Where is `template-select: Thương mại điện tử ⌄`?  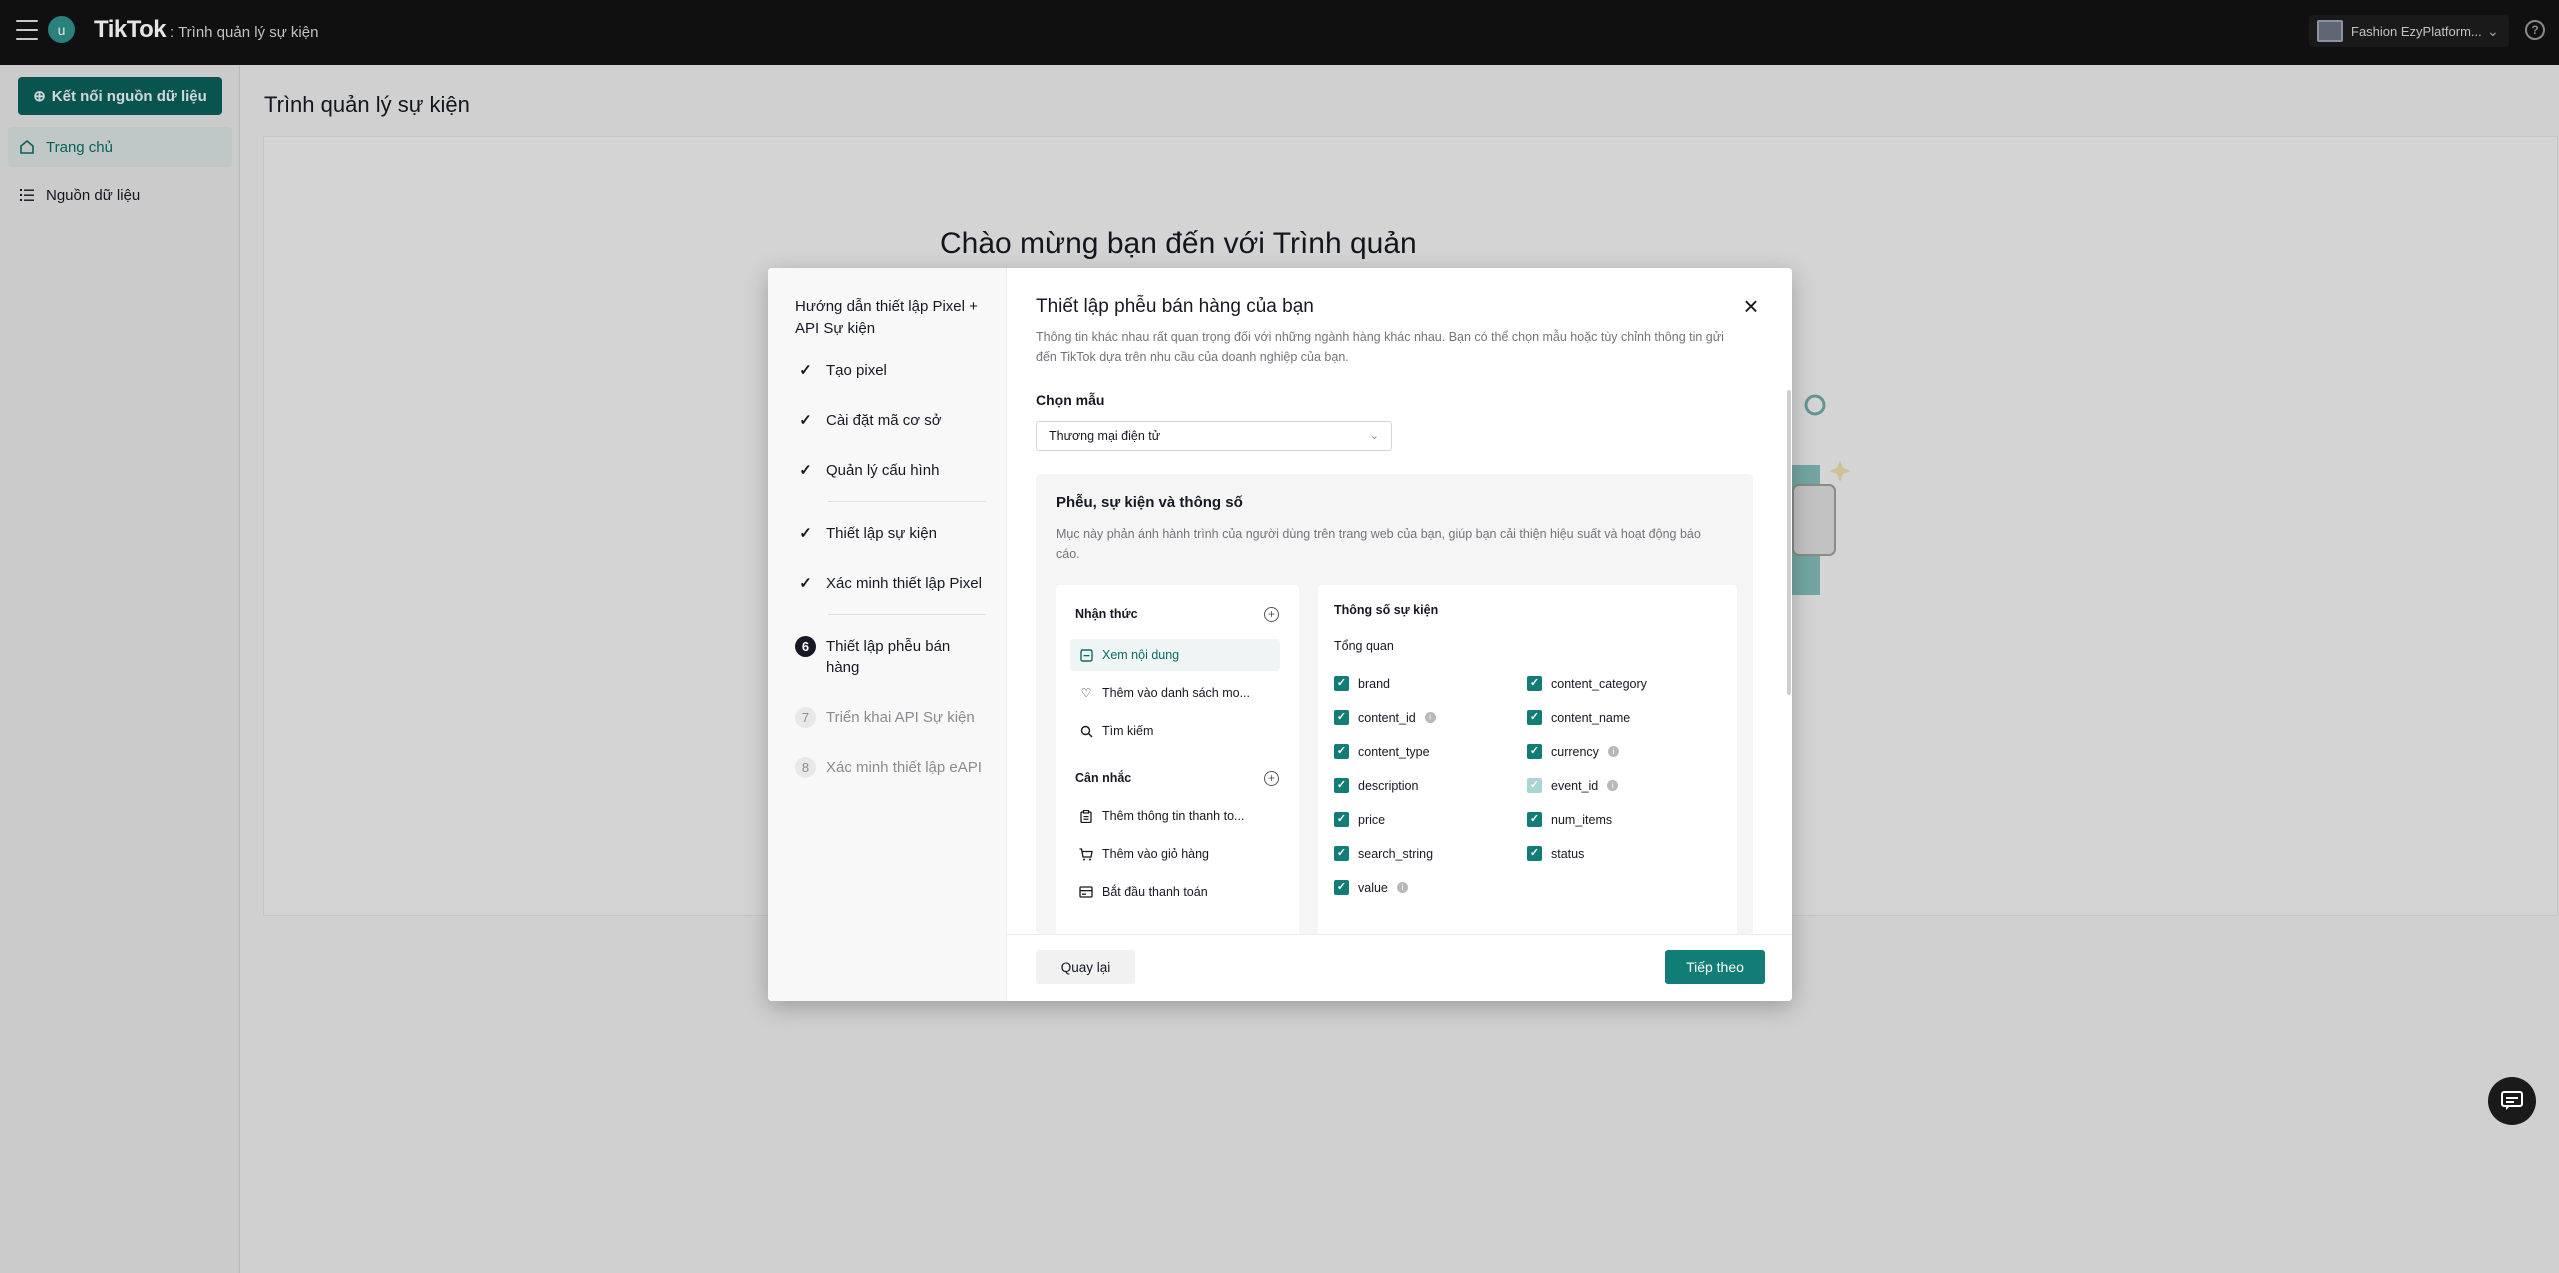 template-select: Thương mại điện tử ⌄ is located at coordinates (1214, 436).